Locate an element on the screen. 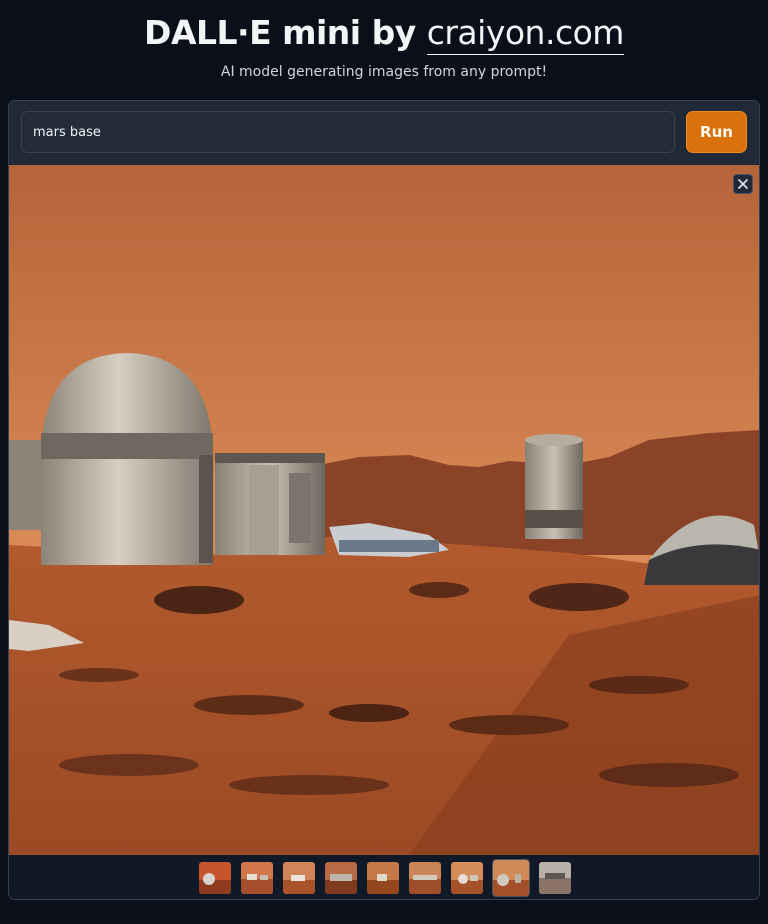 Image resolution: width=768 pixels, height=924 pixels. close-button is located at coordinates (743, 184).